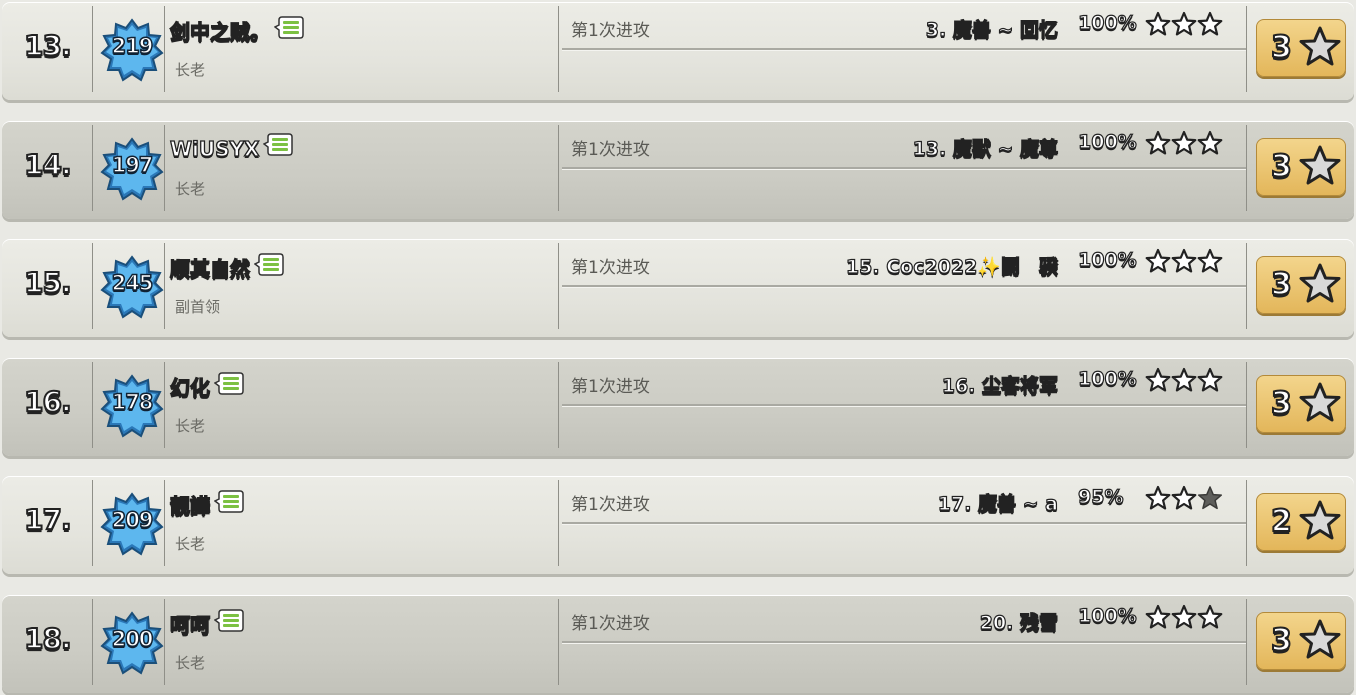 This screenshot has width=1356, height=695. Describe the element at coordinates (48, 638) in the screenshot. I see `member-rank: 18.` at that location.